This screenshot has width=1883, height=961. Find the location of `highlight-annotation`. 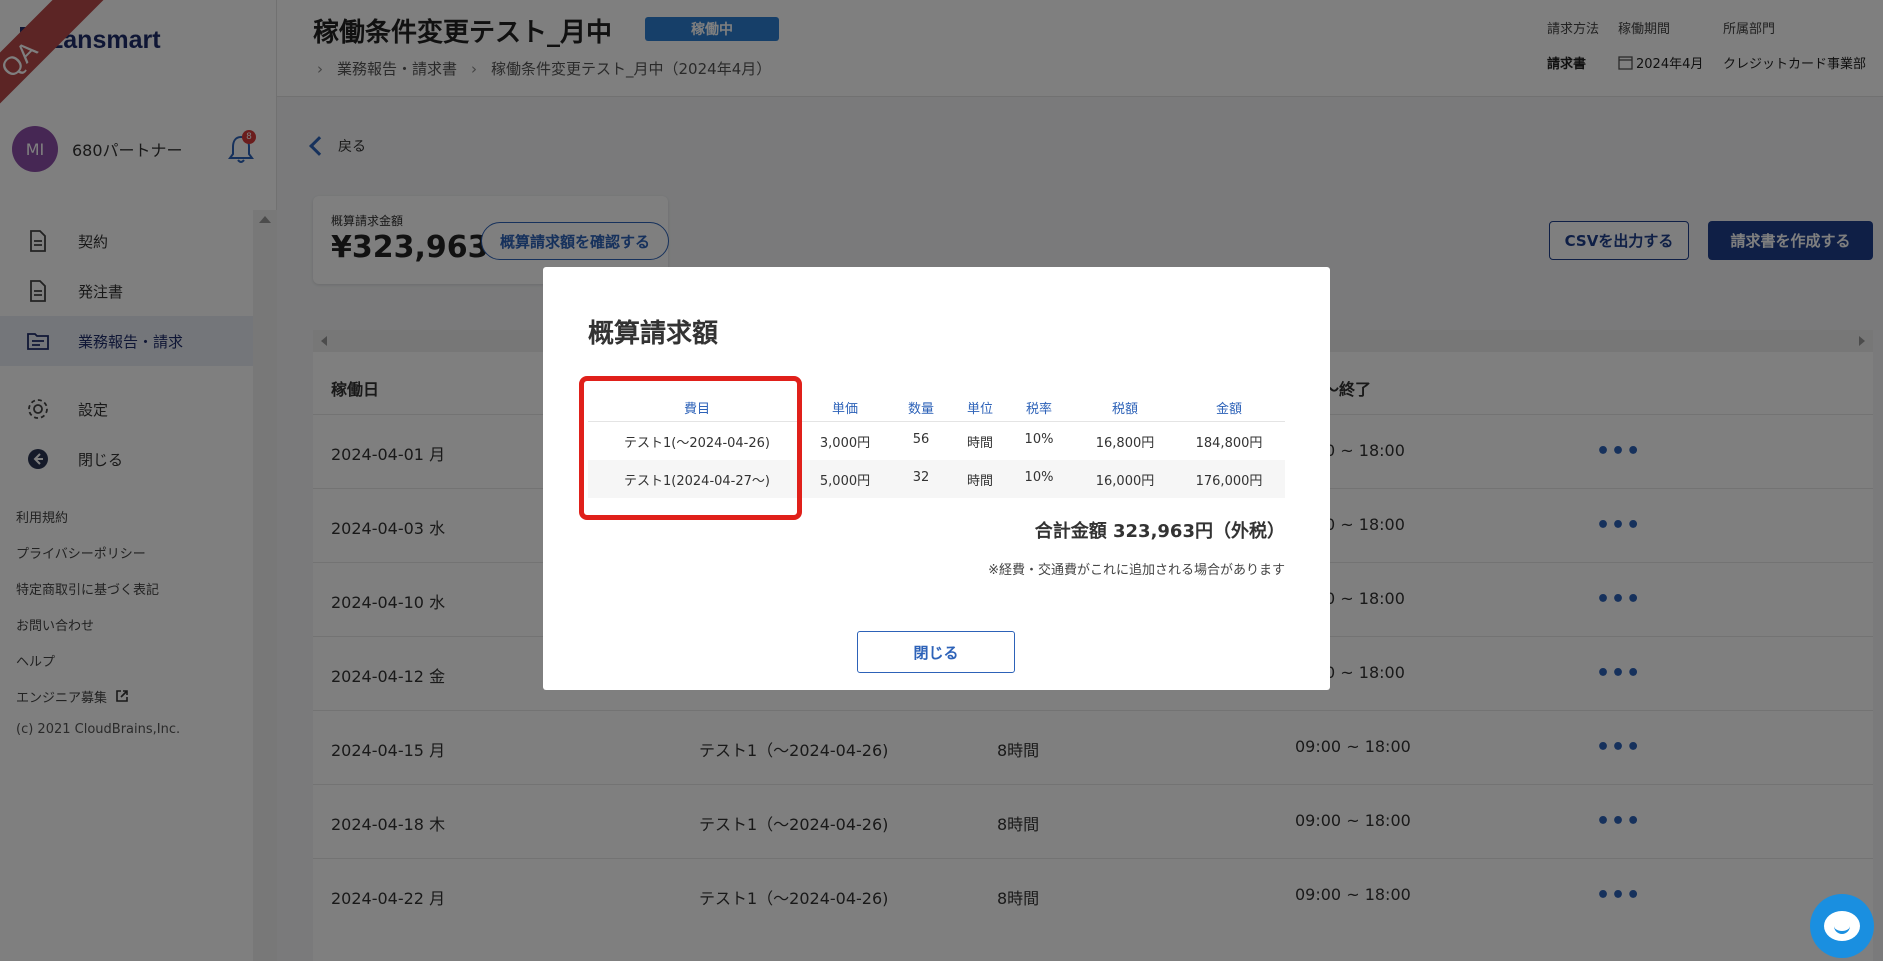

highlight-annotation is located at coordinates (690, 448).